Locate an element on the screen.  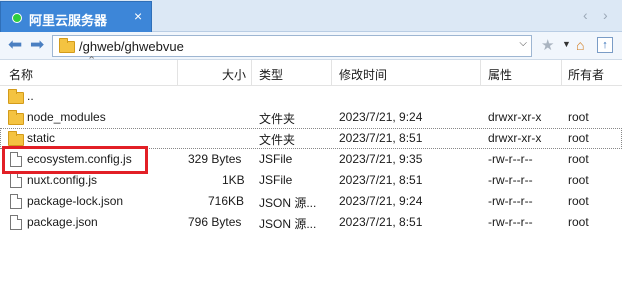
file-size: 1KB is located at coordinates (233, 180).